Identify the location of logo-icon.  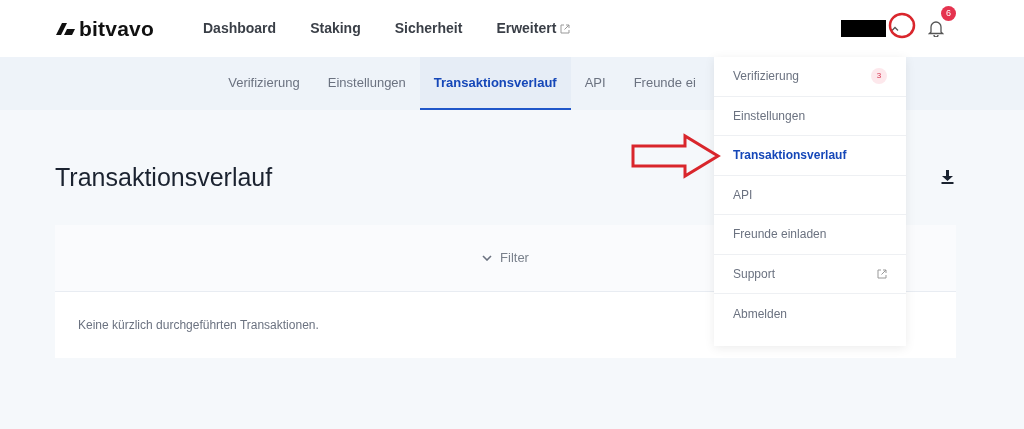
(65, 28).